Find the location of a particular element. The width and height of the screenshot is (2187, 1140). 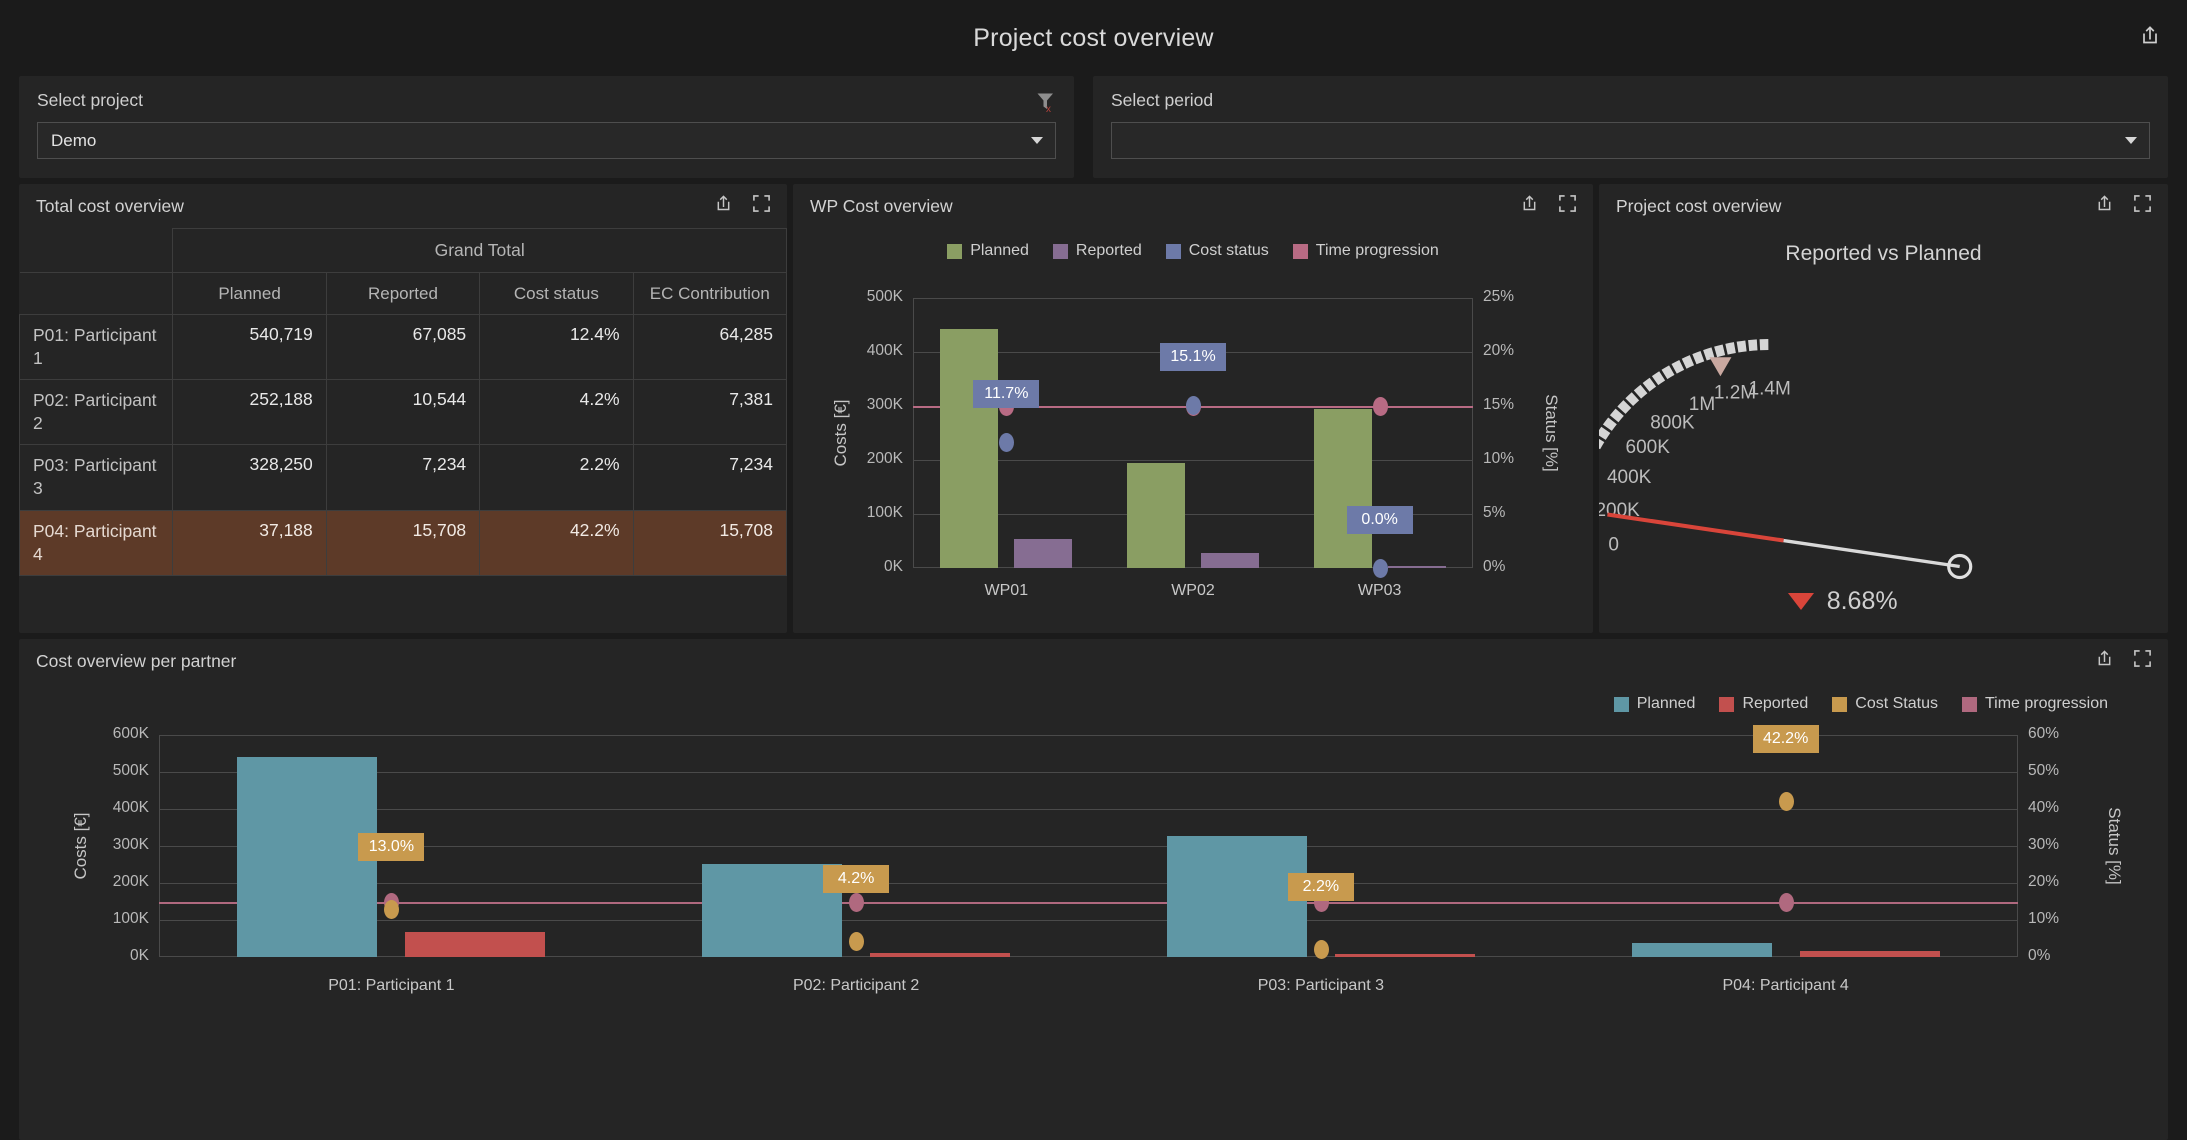

select-period-dropdown is located at coordinates (1630, 140).